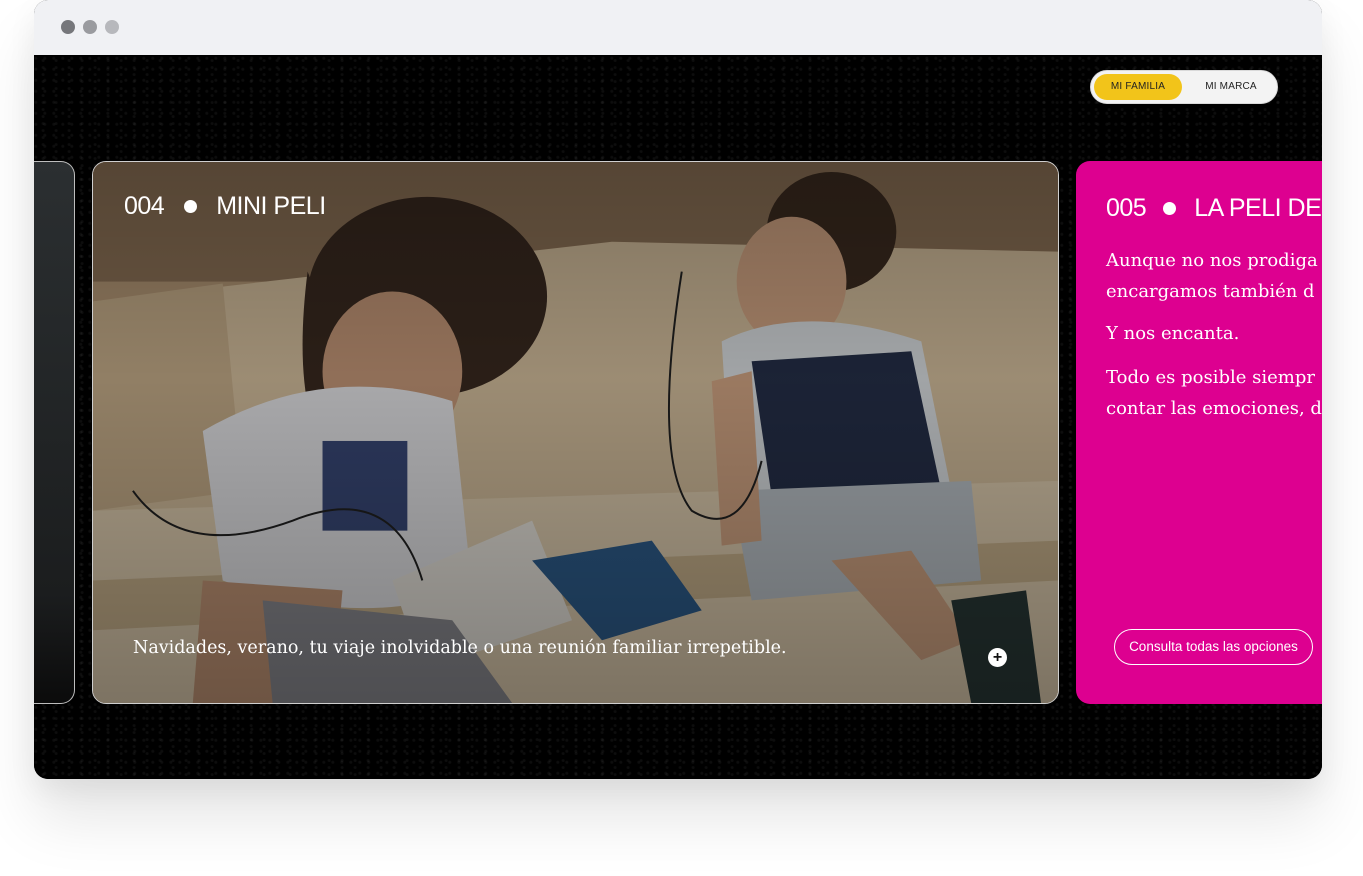  I want to click on window-close-dot, so click(68, 27).